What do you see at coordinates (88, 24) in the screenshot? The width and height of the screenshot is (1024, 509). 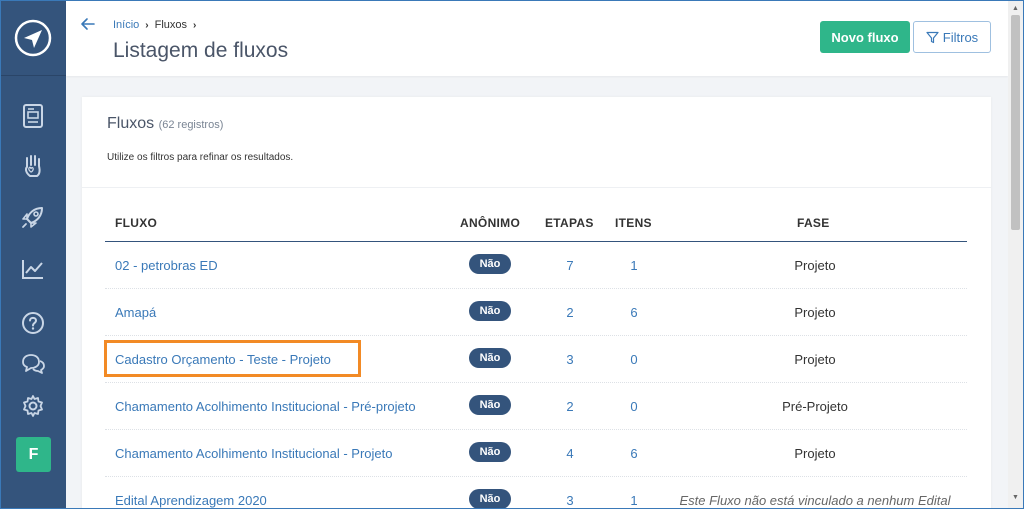 I see `back-arrow-icon` at bounding box center [88, 24].